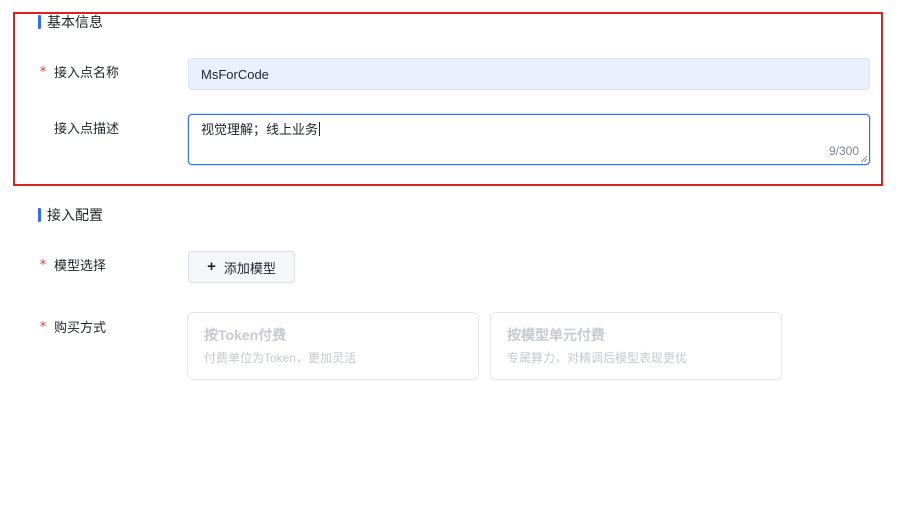 This screenshot has height=522, width=909. What do you see at coordinates (636, 346) in the screenshot?
I see `purchase-option-model-unit: 按模型单元付费 专属算力，对精调后模型表现更优` at bounding box center [636, 346].